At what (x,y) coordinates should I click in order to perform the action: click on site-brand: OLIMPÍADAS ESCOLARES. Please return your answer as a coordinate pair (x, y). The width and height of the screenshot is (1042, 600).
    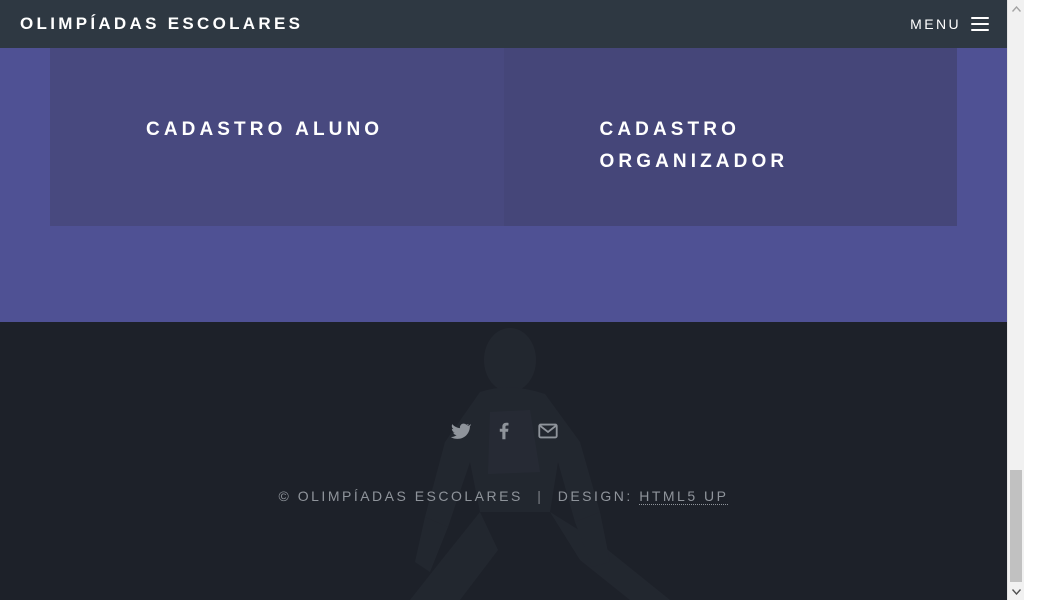
    Looking at the image, I should click on (161, 24).